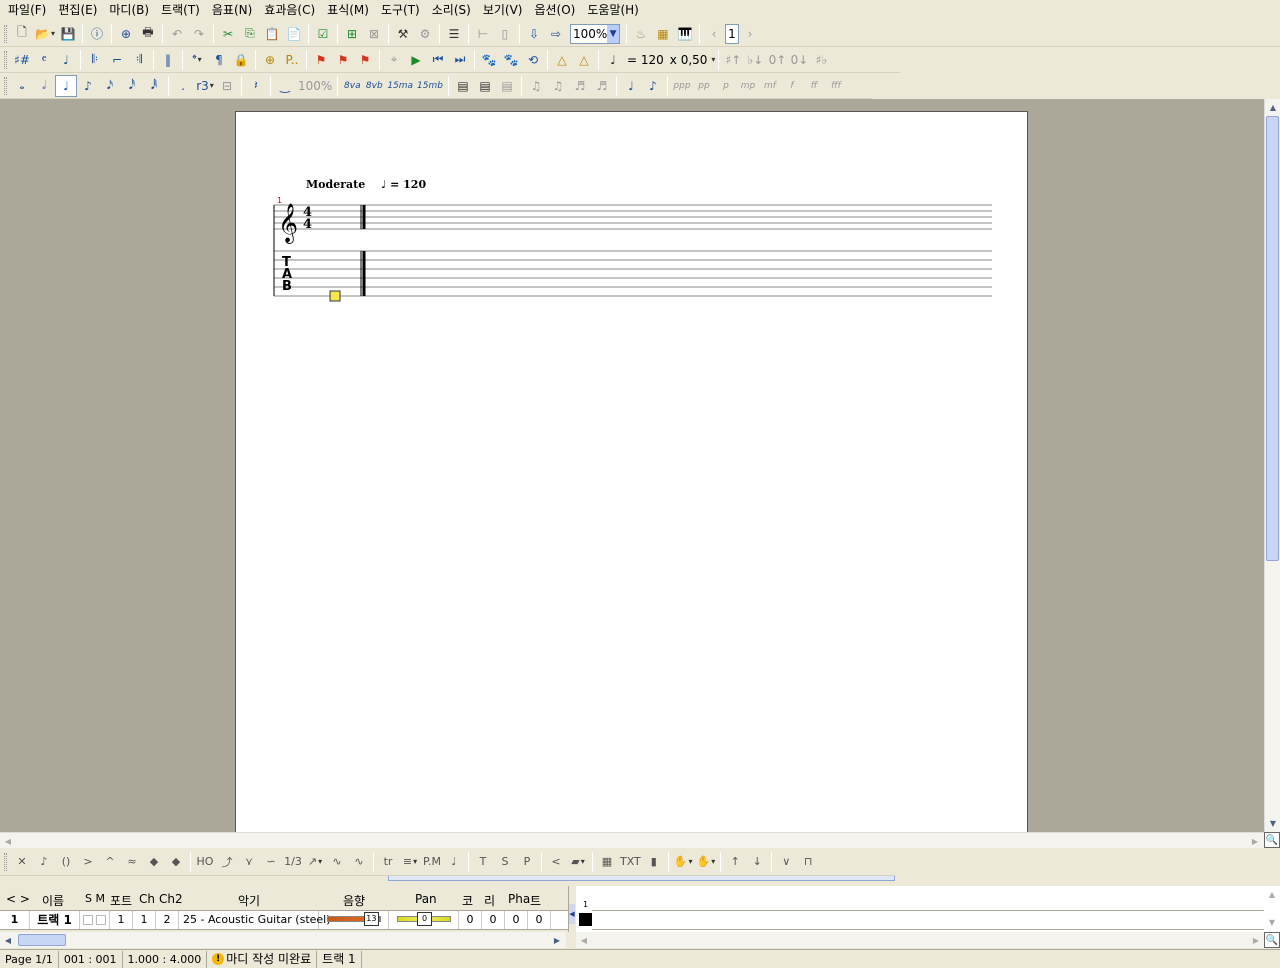  What do you see at coordinates (227, 862) in the screenshot?
I see `bend-icon: ⤴` at bounding box center [227, 862].